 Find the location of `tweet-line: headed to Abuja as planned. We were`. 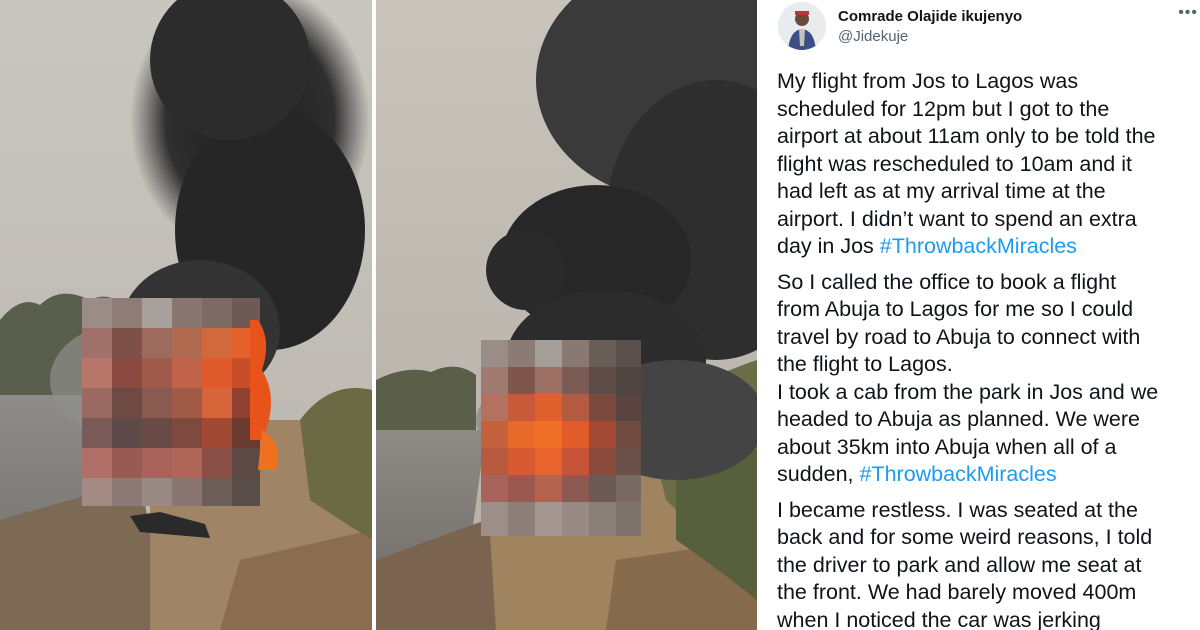

tweet-line: headed to Abuja as planned. We were is located at coordinates (987, 420).